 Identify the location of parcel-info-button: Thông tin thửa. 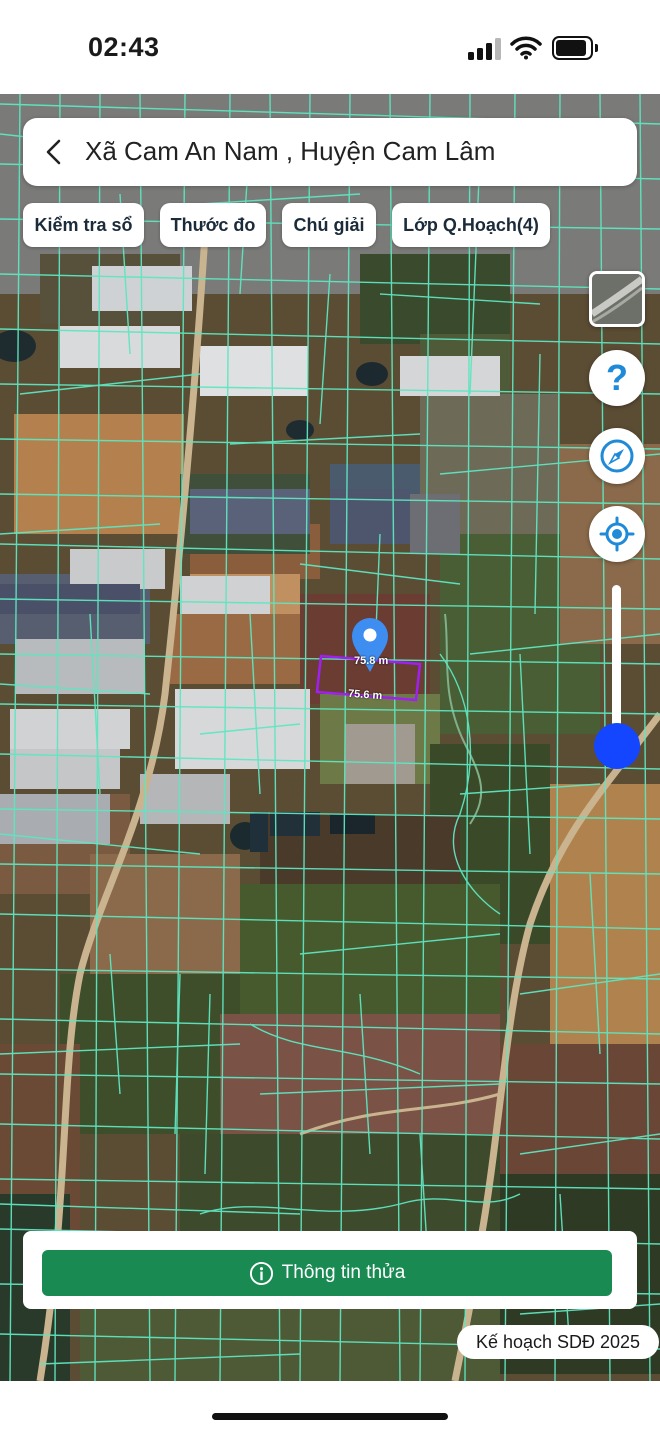
(327, 1273).